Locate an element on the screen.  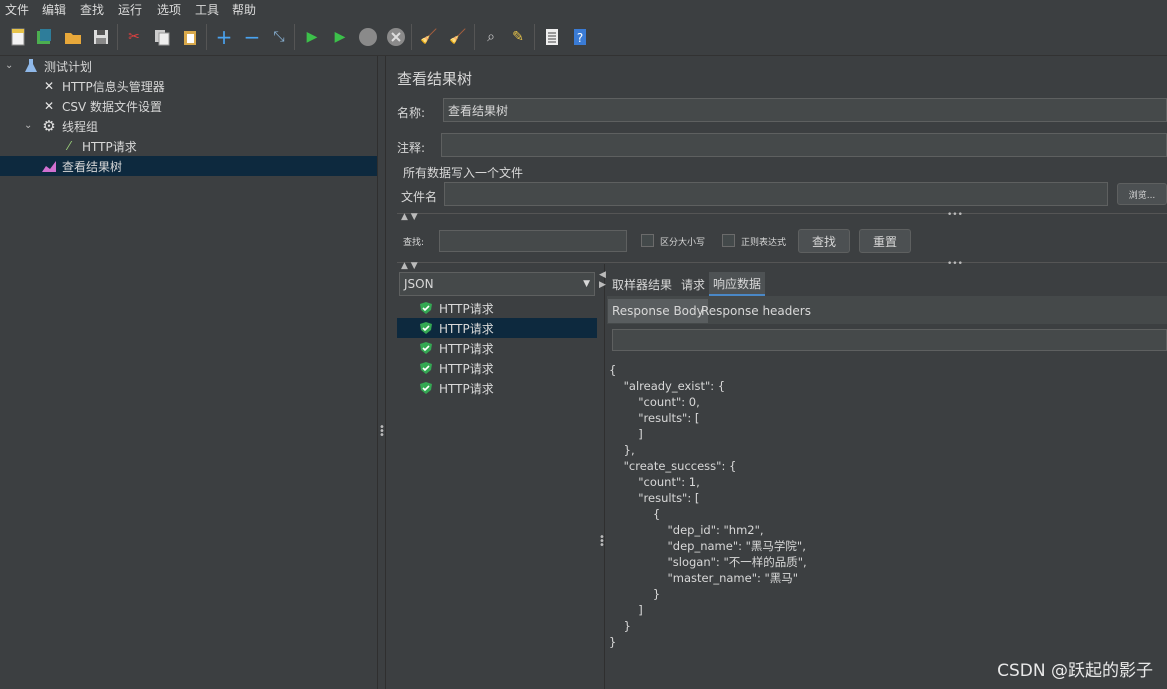
reset-button: 重置 is located at coordinates (885, 241).